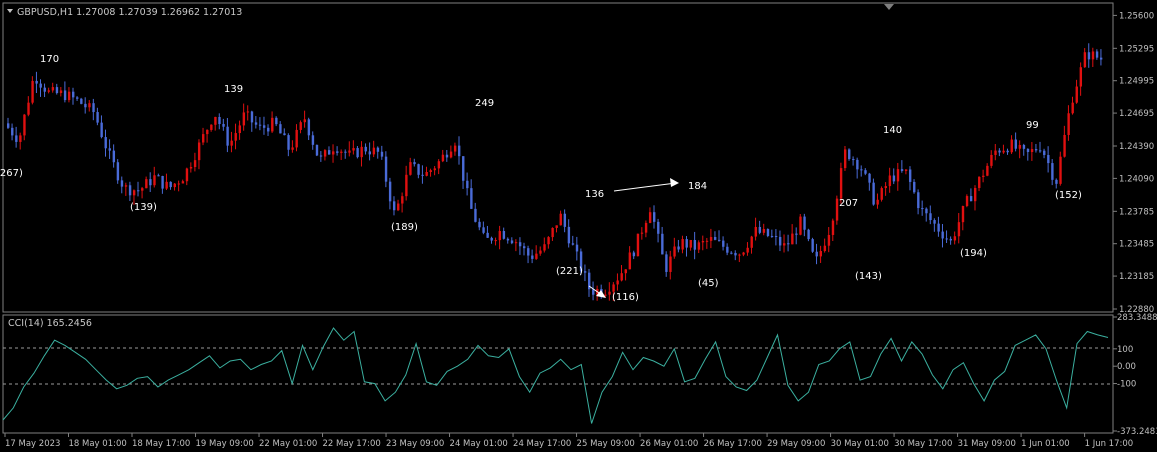 The height and width of the screenshot is (452, 1157). I want to click on cci-tick-label: 283.3488, so click(1137, 318).